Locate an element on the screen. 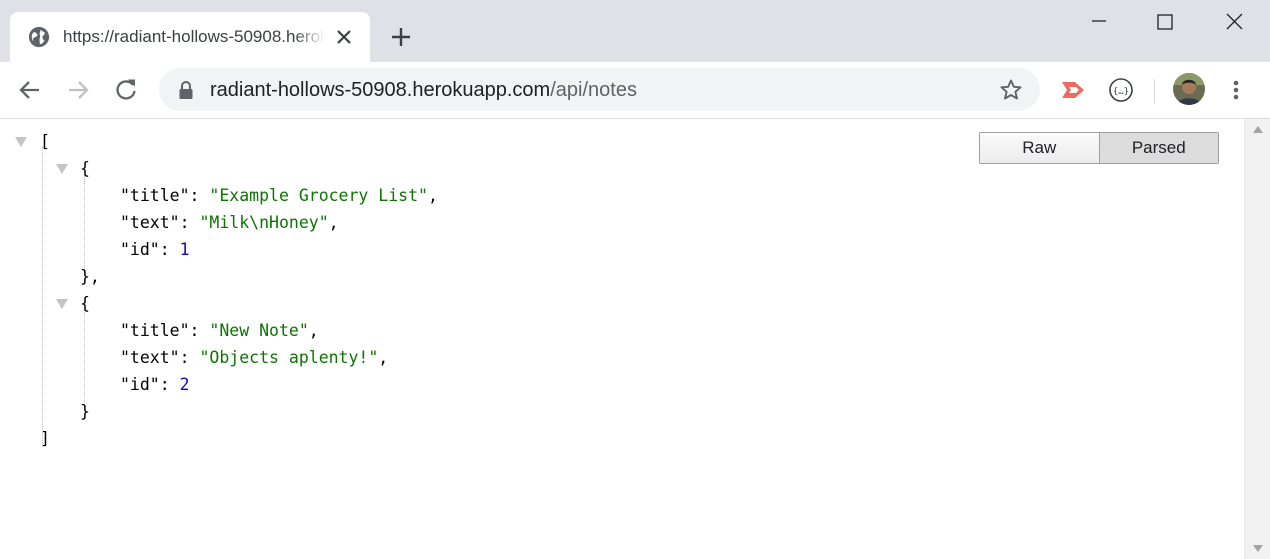 The width and height of the screenshot is (1270, 559). toolbar-divider is located at coordinates (1154, 91).